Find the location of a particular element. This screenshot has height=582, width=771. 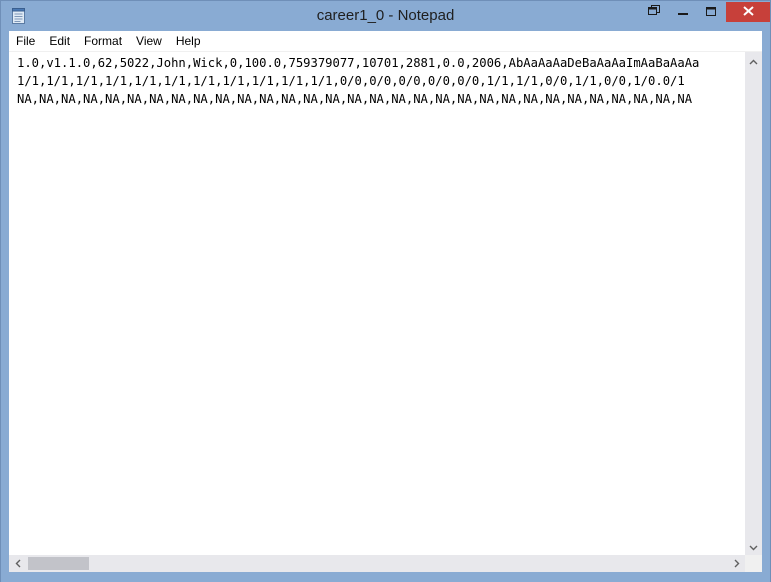

title-bar: career1_0 - Notepad is located at coordinates (385, 16).